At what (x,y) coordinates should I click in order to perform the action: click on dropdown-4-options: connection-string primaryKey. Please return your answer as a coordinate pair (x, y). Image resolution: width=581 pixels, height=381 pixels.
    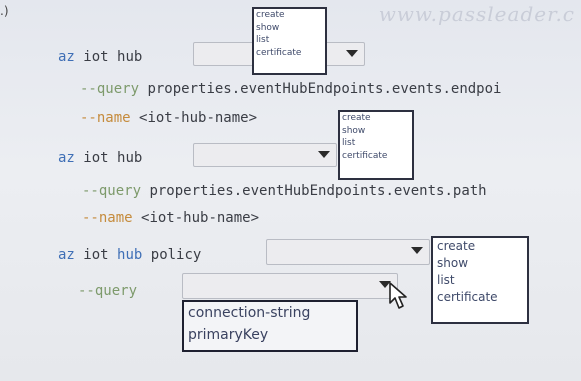
    Looking at the image, I should click on (270, 326).